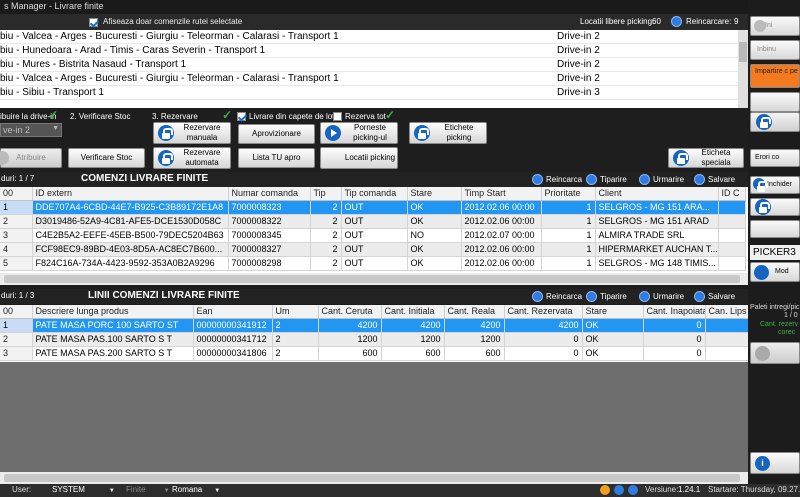  What do you see at coordinates (434, 221) in the screenshot?
I see `orders-cell: OK` at bounding box center [434, 221].